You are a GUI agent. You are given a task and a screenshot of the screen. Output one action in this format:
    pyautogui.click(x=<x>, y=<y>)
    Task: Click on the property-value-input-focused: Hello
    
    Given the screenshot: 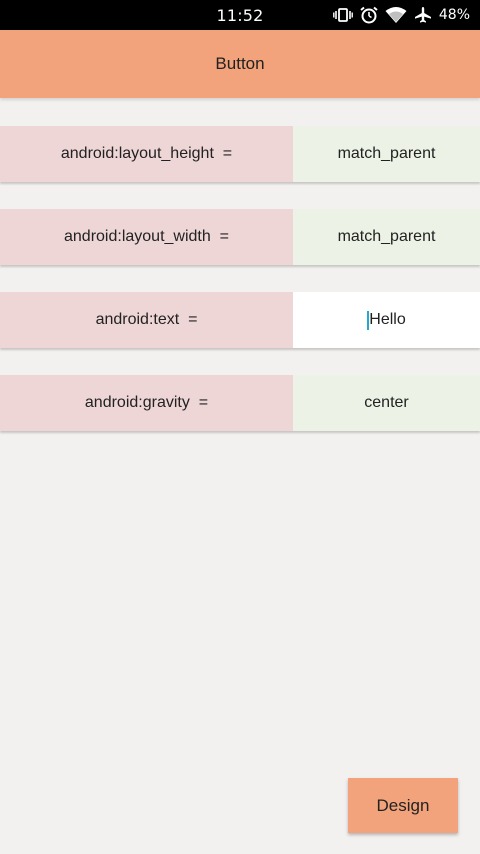 What is the action you would take?
    pyautogui.click(x=386, y=320)
    